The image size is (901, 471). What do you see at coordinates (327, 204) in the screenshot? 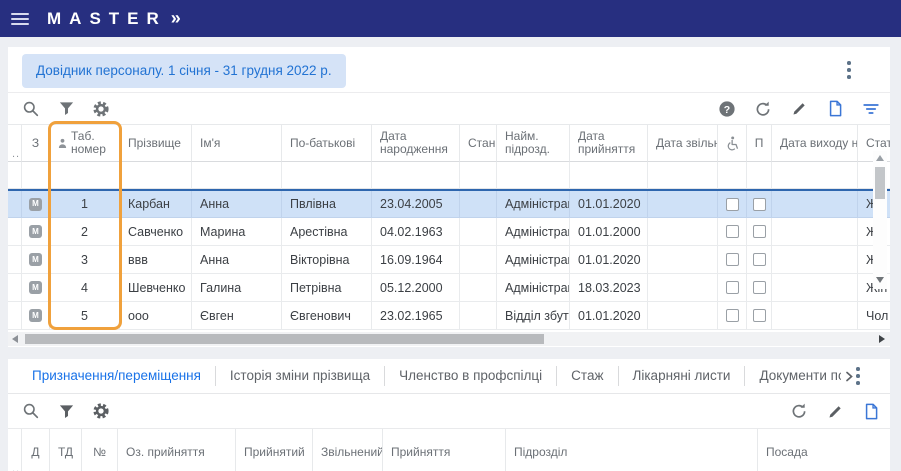
I see `cell-middle-name: Пвлівна` at bounding box center [327, 204].